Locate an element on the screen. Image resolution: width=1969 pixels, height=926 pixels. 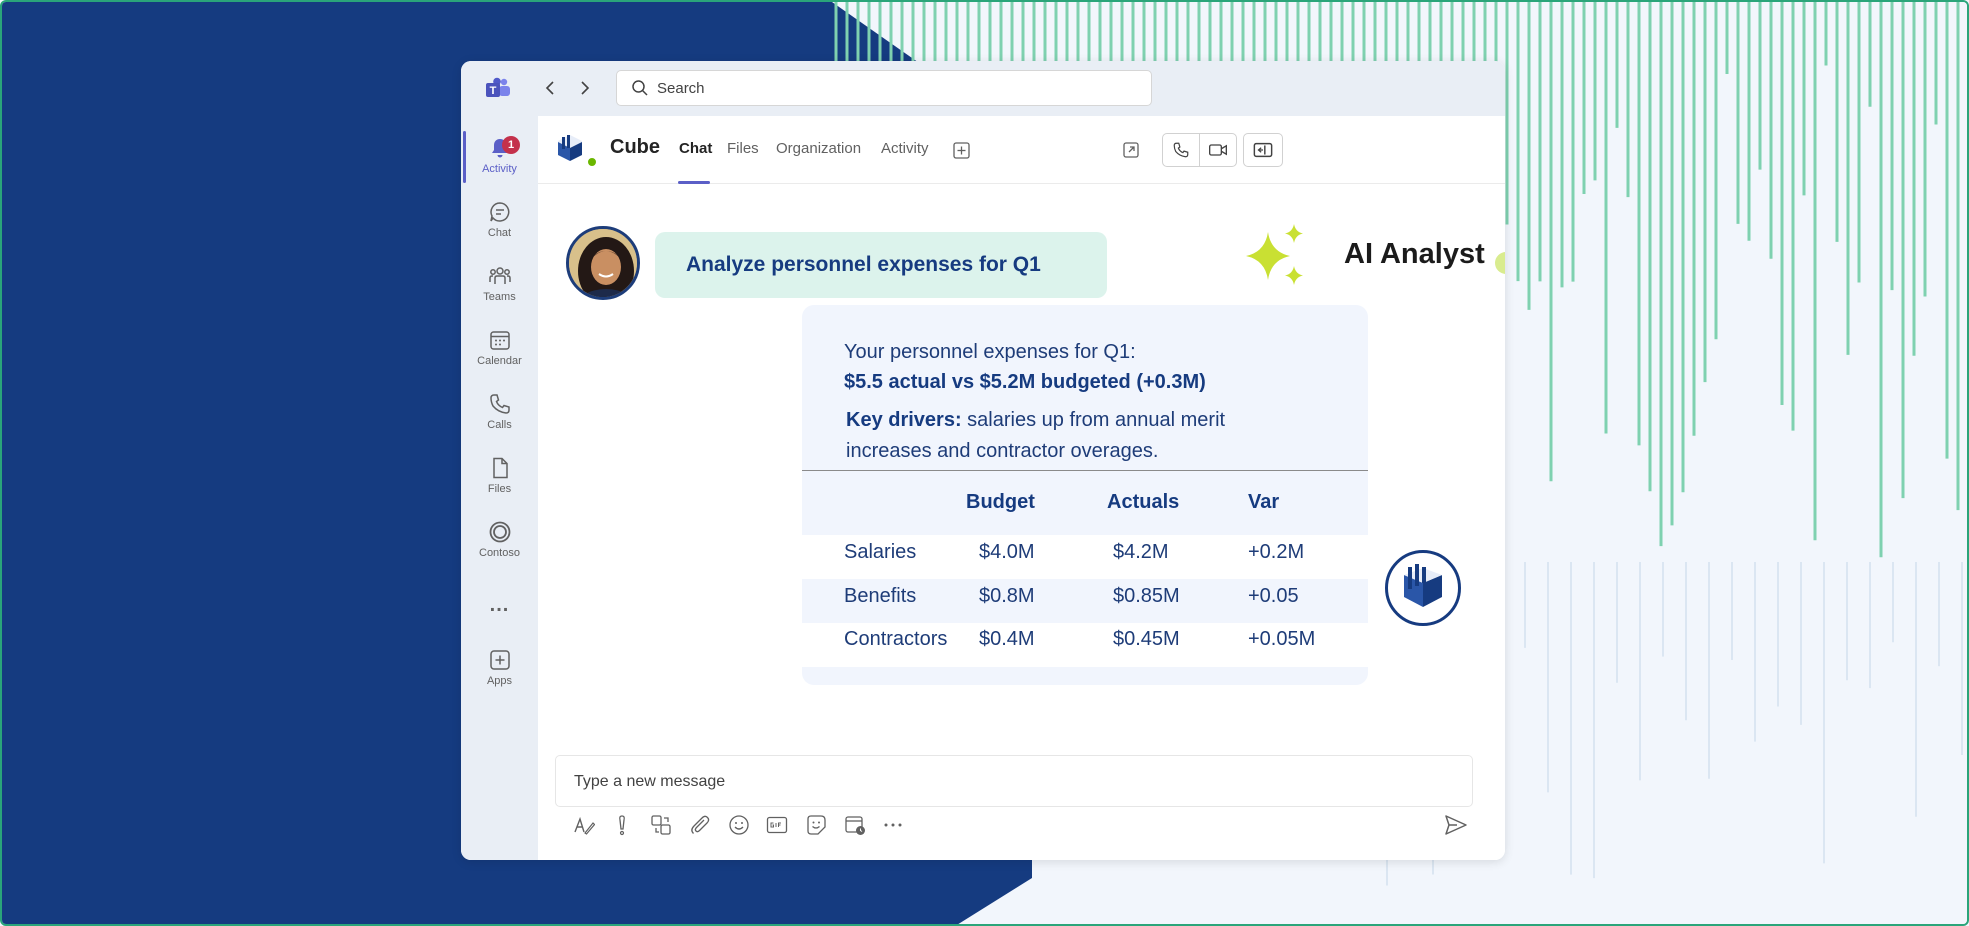
user-avatar is located at coordinates (603, 263).